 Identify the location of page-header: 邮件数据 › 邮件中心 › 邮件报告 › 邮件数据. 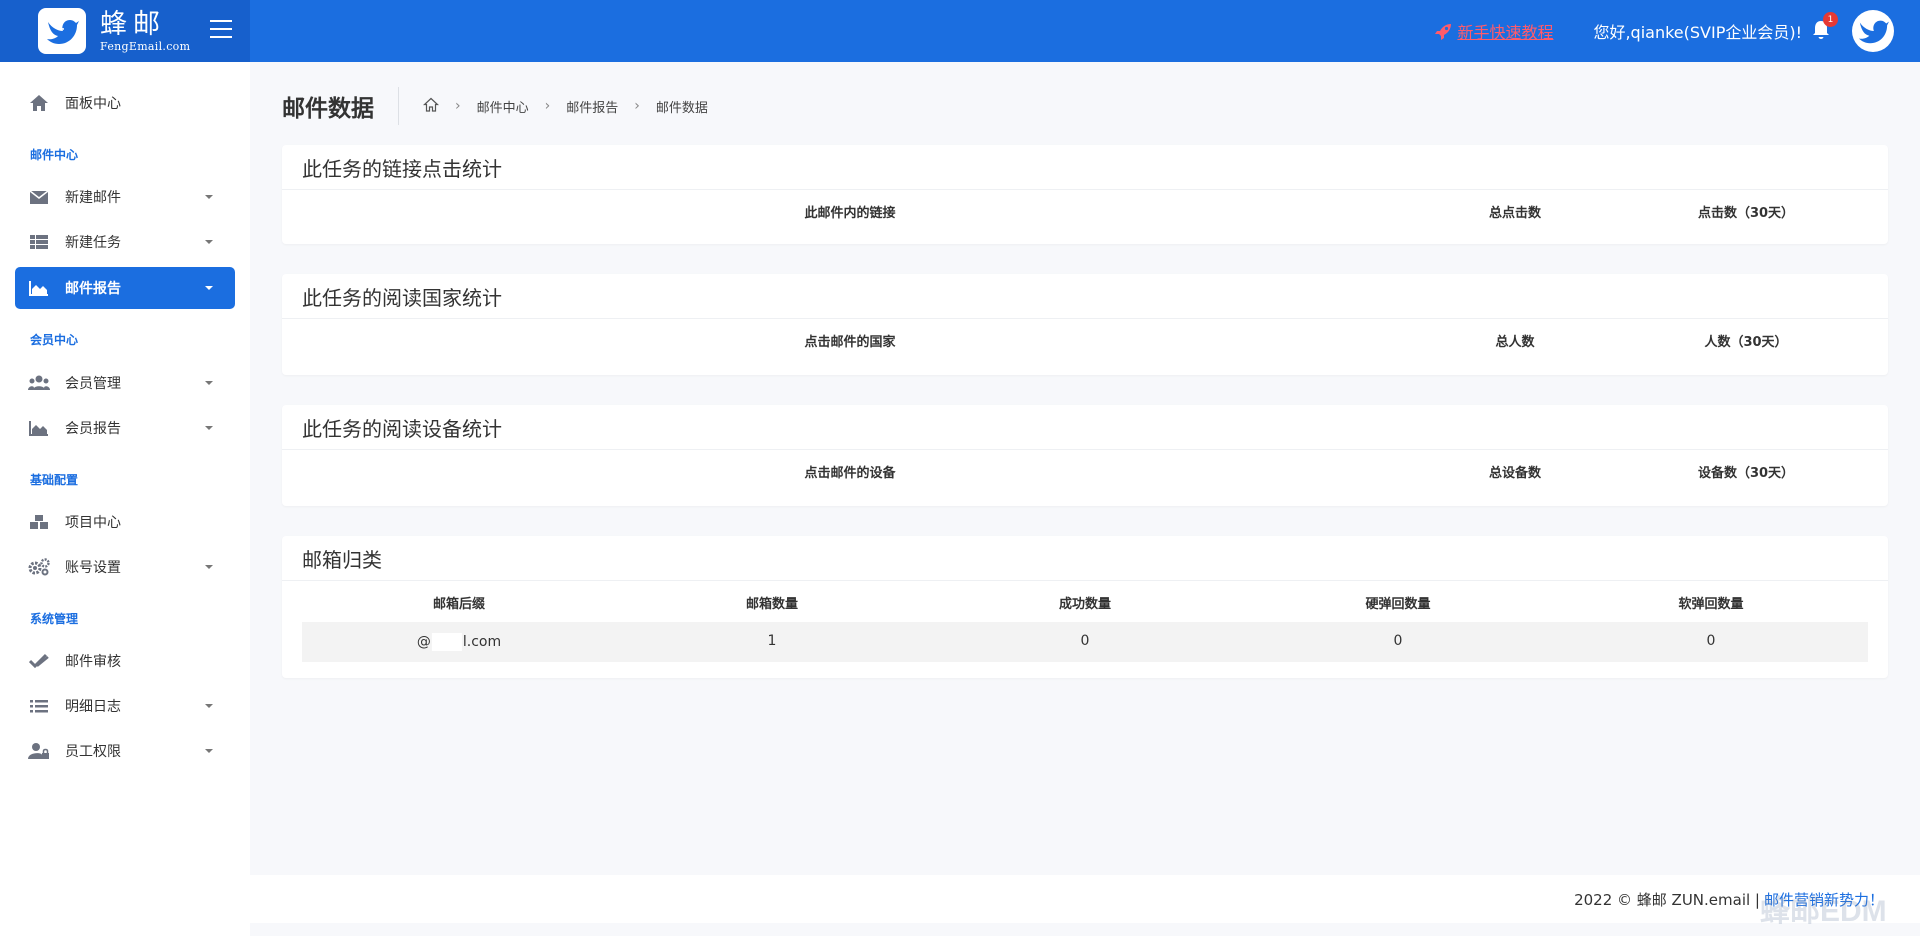
(495, 106).